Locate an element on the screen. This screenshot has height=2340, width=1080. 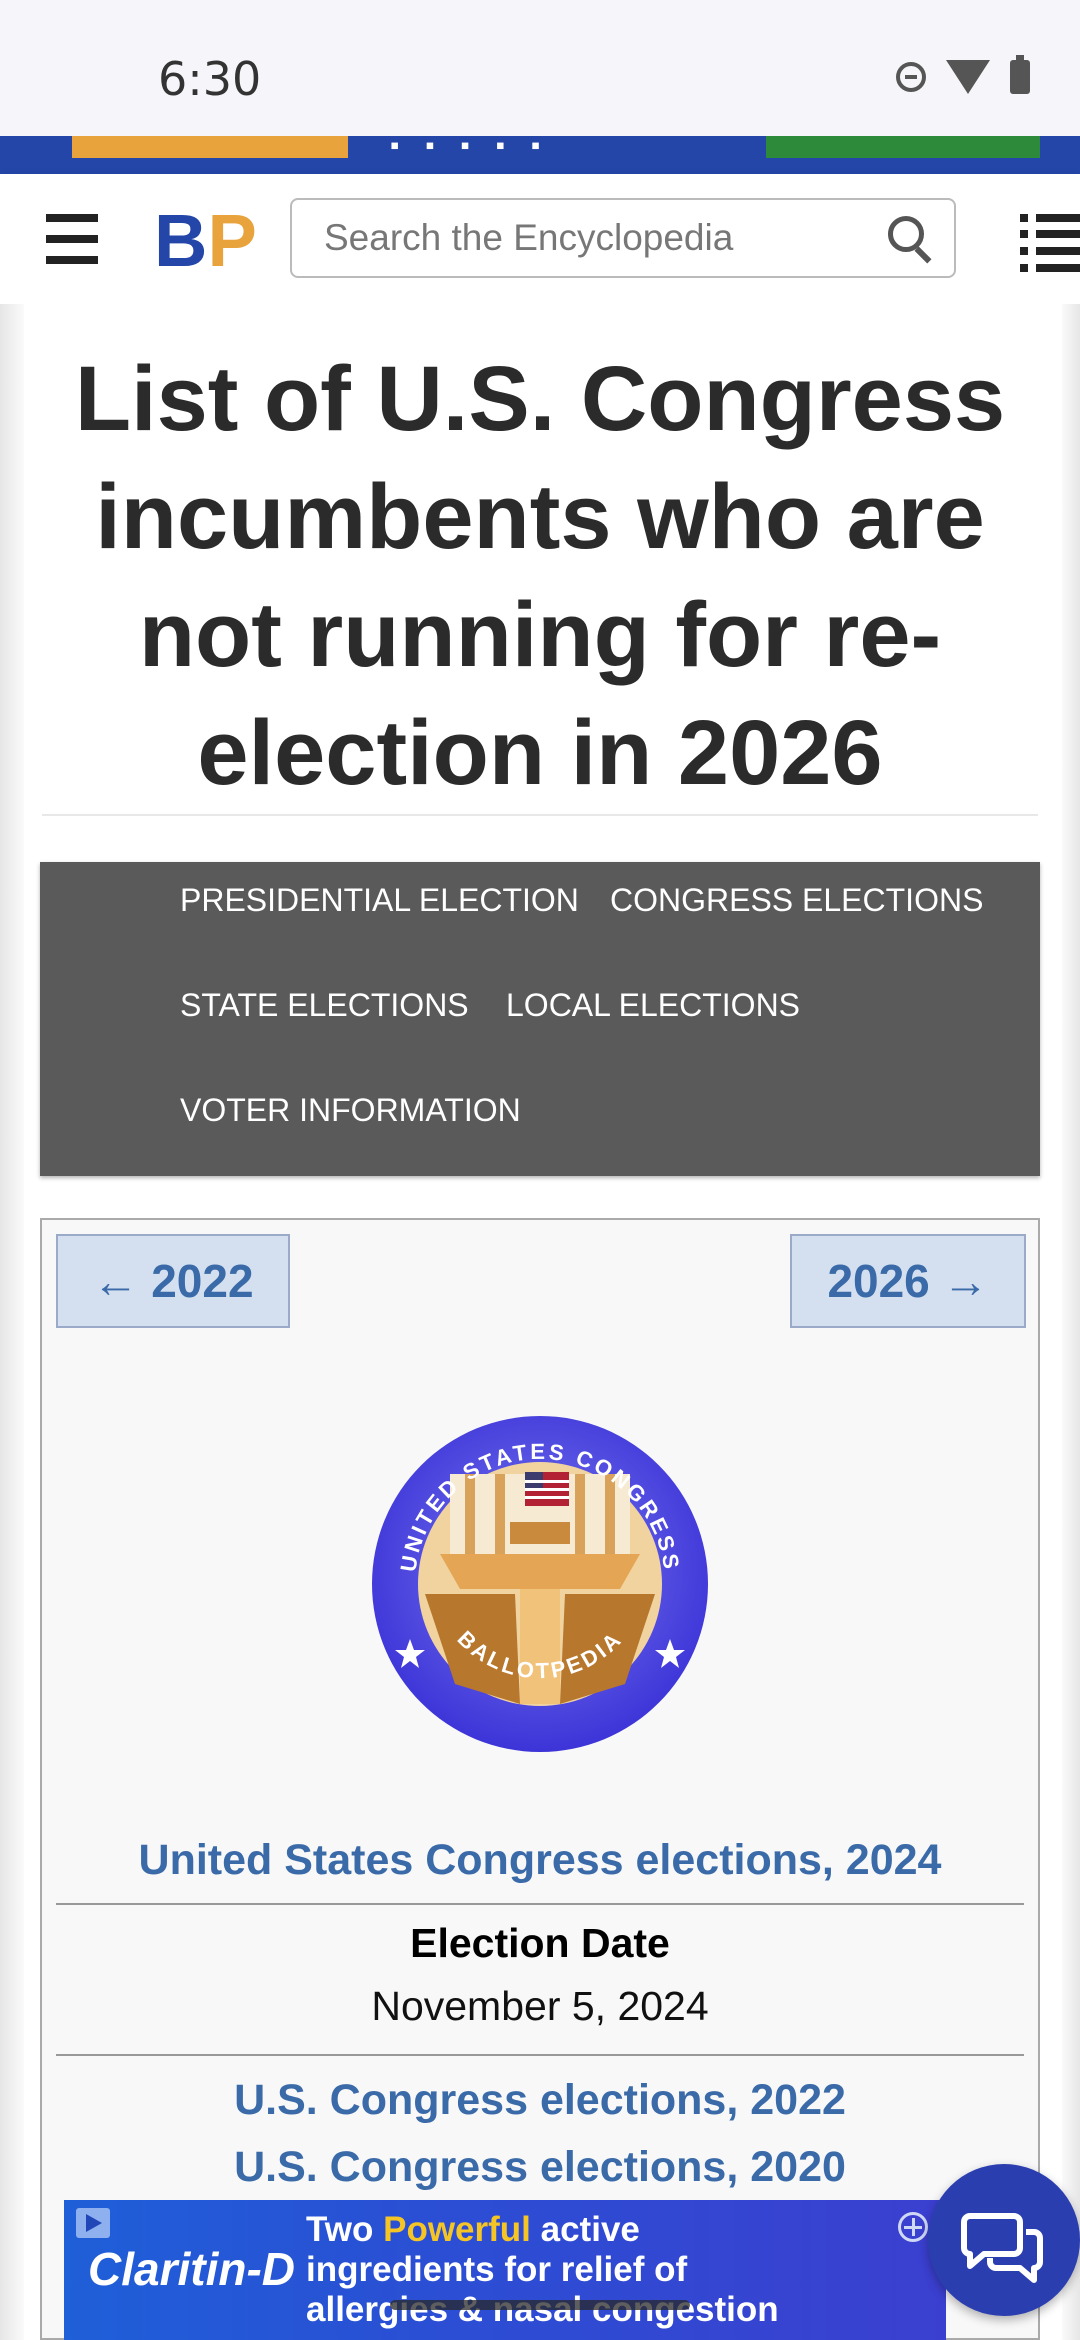
title-divider is located at coordinates (540, 815).